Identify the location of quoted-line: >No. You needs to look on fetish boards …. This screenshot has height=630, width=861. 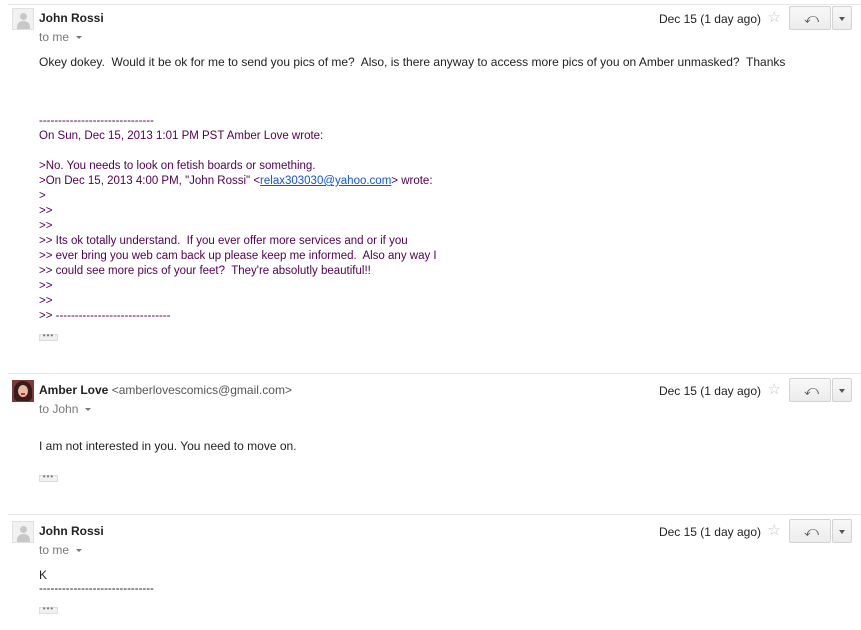
(177, 166).